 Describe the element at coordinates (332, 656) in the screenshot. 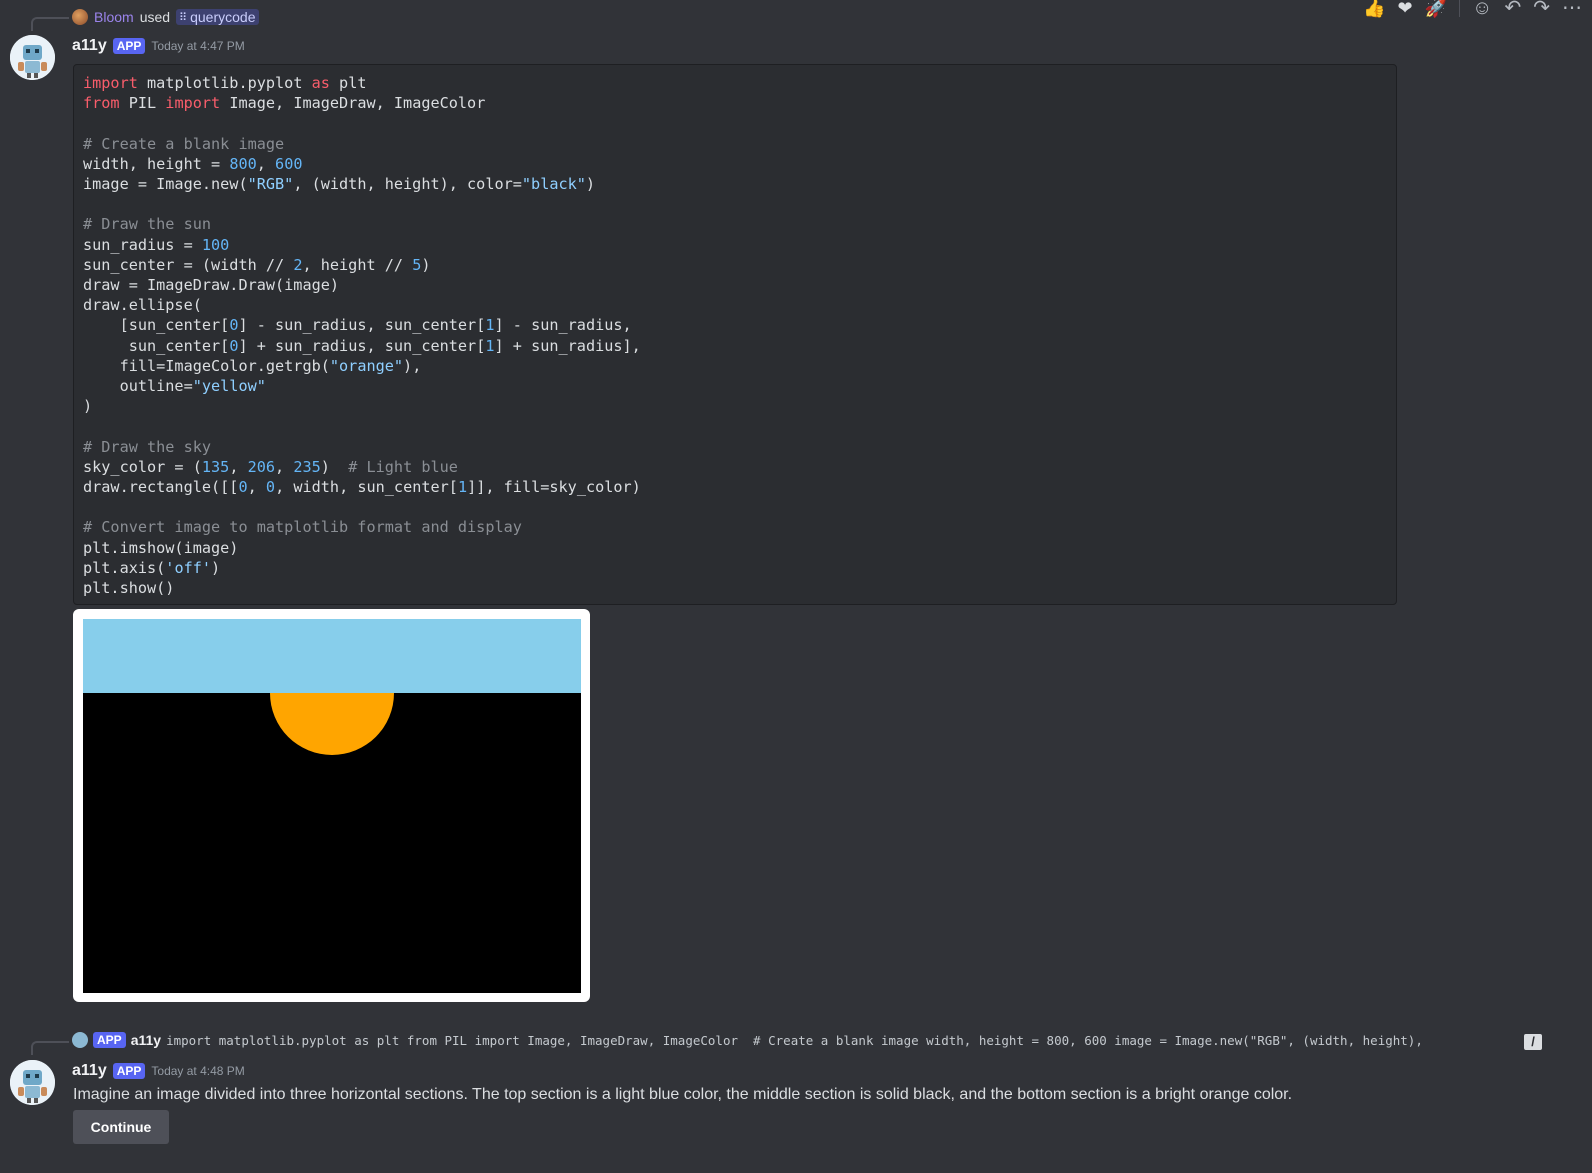

I see `image-sky` at that location.